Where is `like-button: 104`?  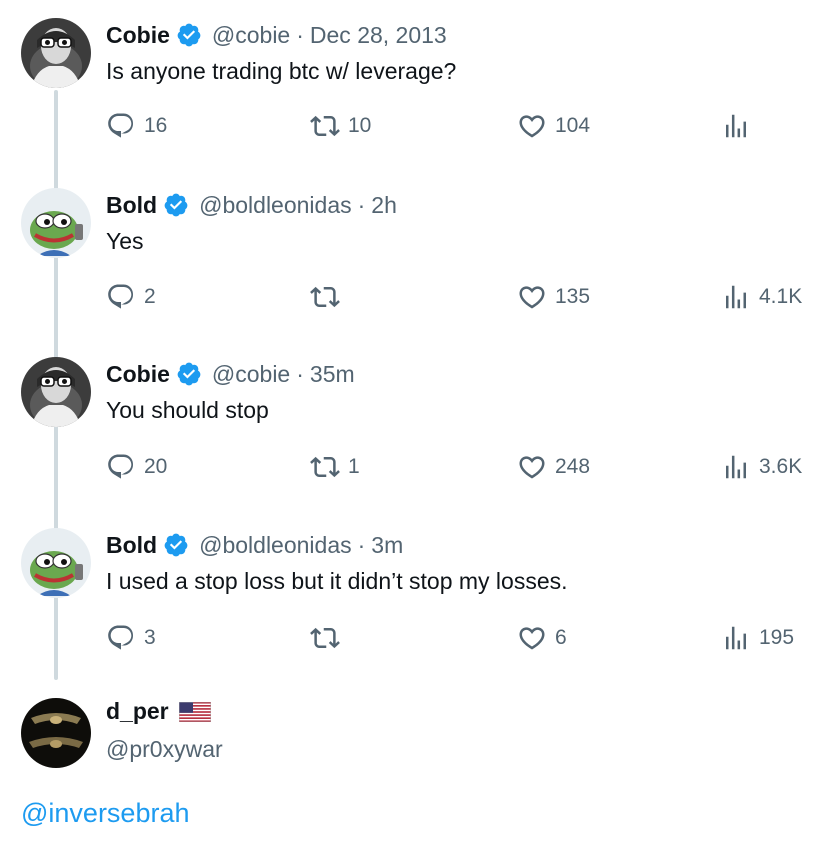 like-button: 104 is located at coordinates (553, 126).